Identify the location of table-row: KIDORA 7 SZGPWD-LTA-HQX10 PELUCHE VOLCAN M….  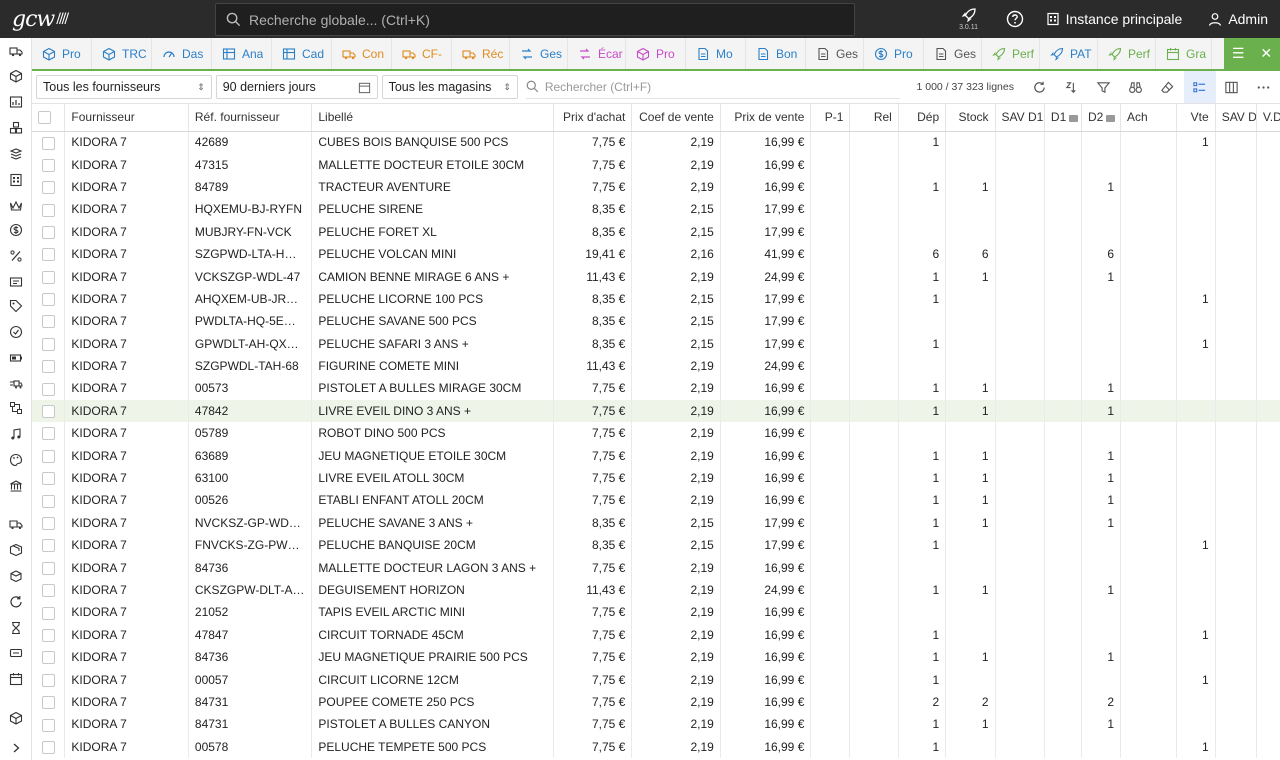
(656, 254).